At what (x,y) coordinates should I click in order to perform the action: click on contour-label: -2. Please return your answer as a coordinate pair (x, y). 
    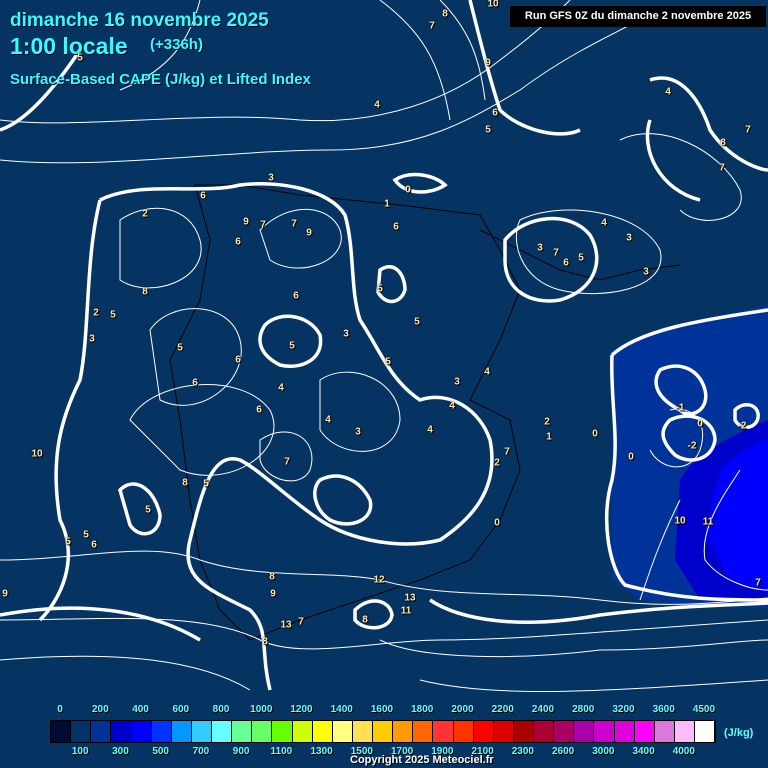
    Looking at the image, I should click on (692, 446).